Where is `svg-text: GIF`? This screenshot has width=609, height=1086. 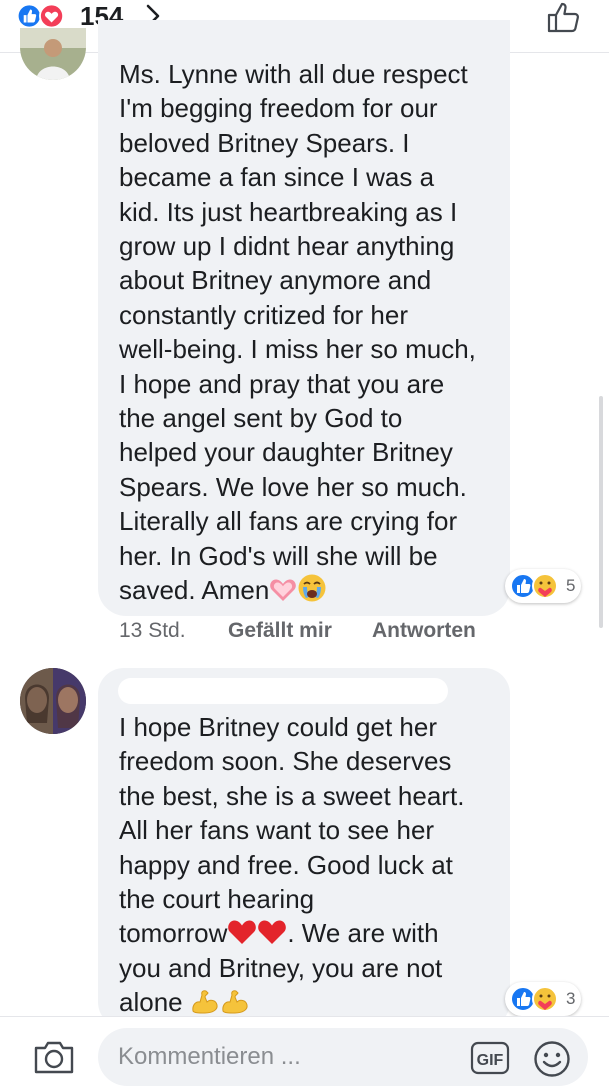 svg-text: GIF is located at coordinates (490, 1060).